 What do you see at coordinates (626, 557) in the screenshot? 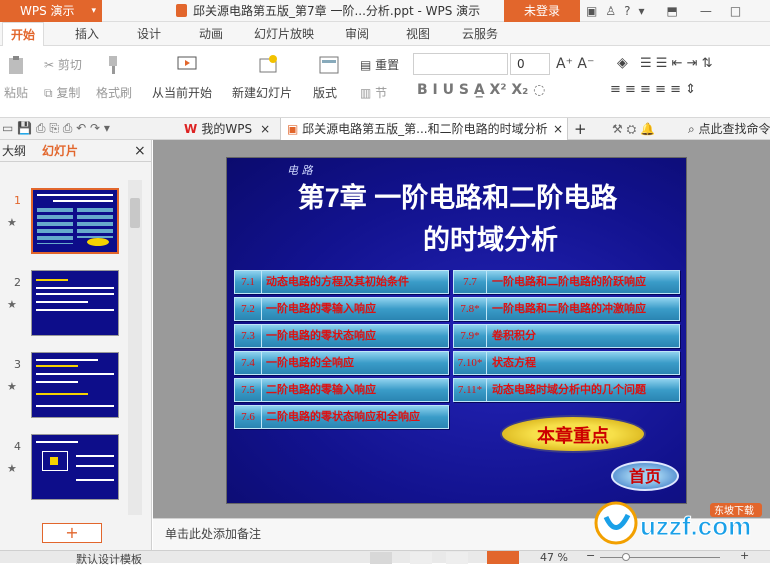
I see `zoom-slider-knob` at bounding box center [626, 557].